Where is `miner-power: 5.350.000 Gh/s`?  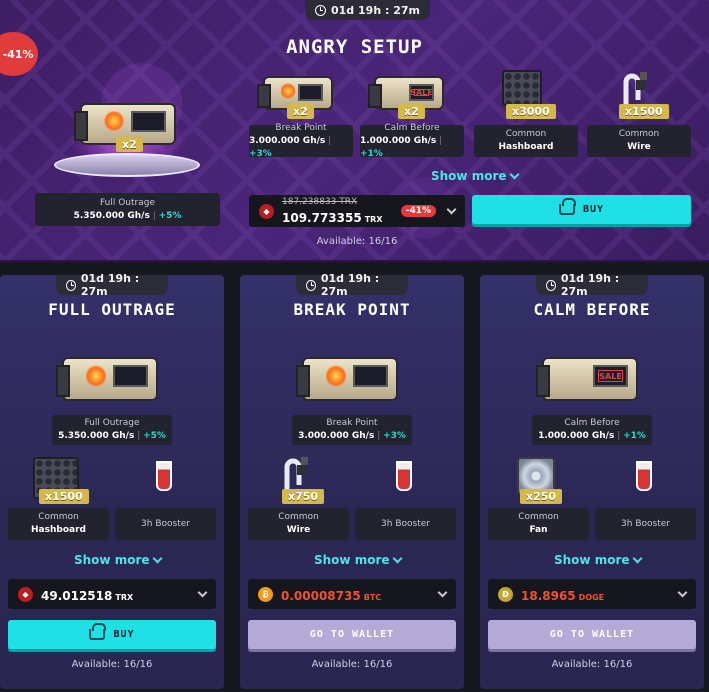 miner-power: 5.350.000 Gh/s is located at coordinates (96, 436).